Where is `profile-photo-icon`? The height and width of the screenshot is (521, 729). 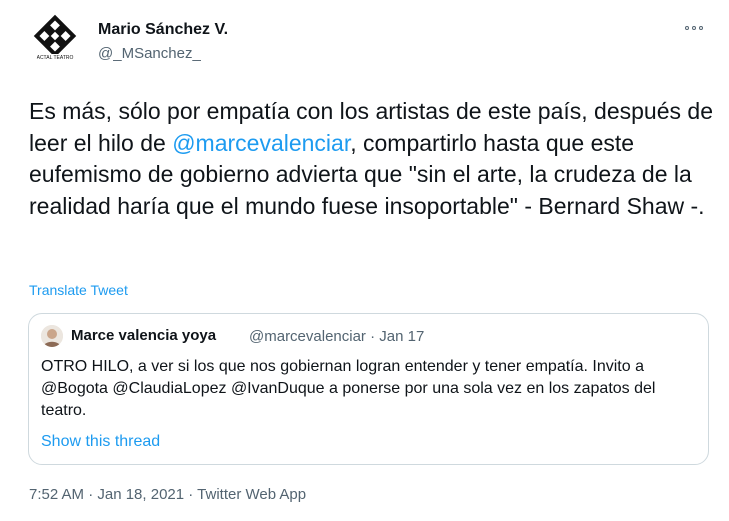 profile-photo-icon is located at coordinates (52, 336).